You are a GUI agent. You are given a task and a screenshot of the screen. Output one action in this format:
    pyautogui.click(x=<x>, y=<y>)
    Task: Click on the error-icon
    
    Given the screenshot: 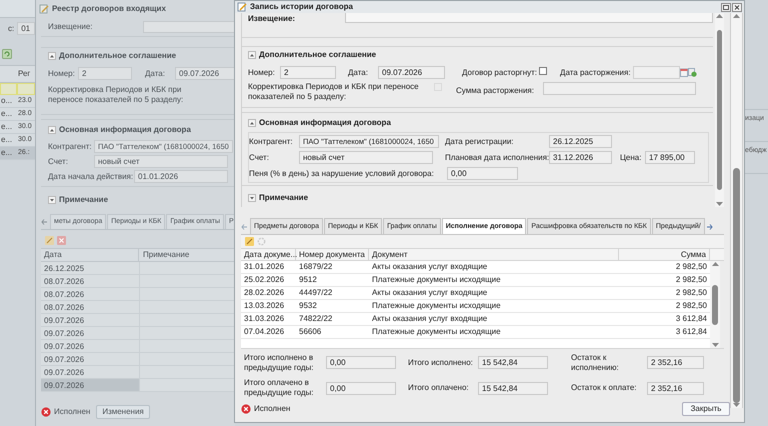 What is the action you would take?
    pyautogui.click(x=46, y=412)
    